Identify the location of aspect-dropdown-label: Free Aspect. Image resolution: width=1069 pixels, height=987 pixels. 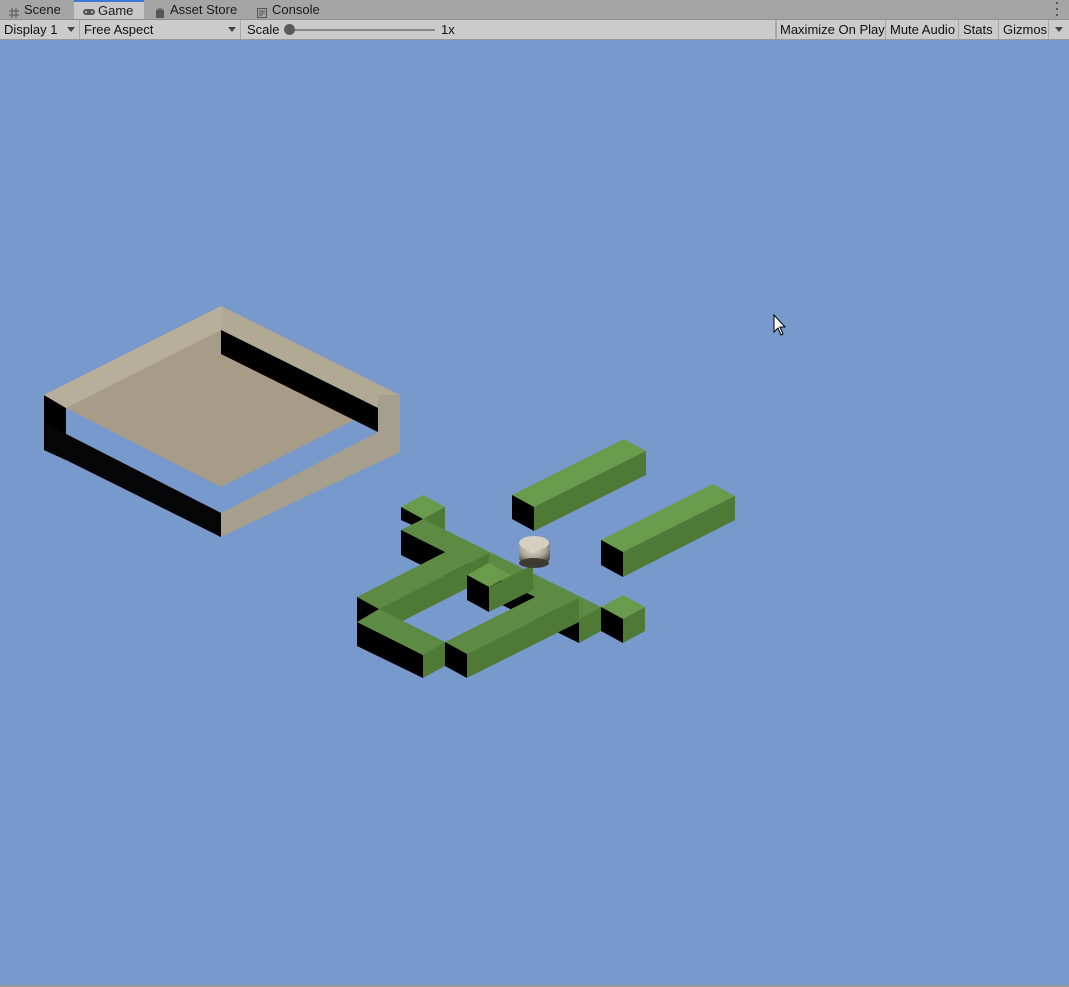
(119, 29).